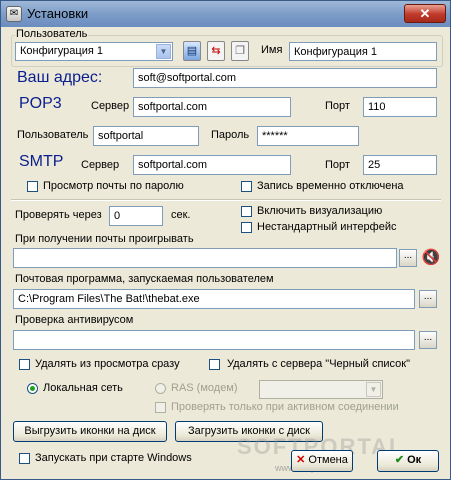  What do you see at coordinates (308, 136) in the screenshot?
I see `pop3-password-field: ******` at bounding box center [308, 136].